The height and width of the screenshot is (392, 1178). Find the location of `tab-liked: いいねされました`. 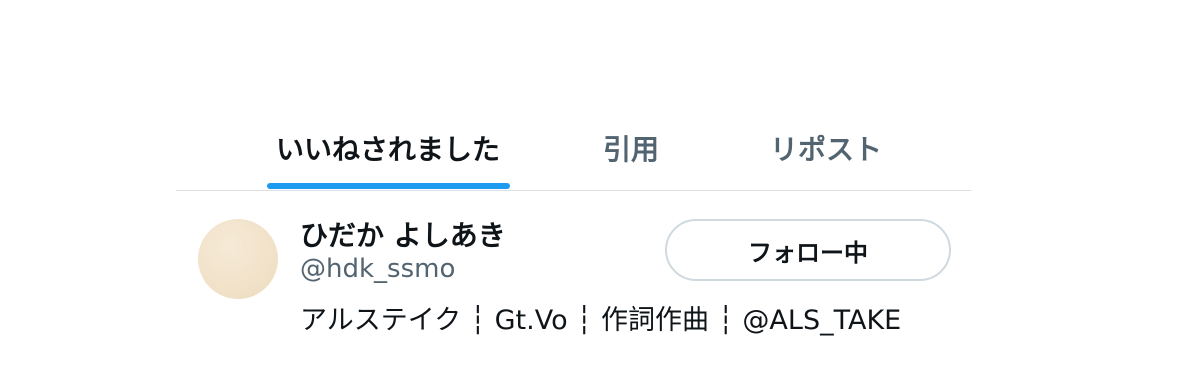

tab-liked: いいねされました is located at coordinates (388, 154).